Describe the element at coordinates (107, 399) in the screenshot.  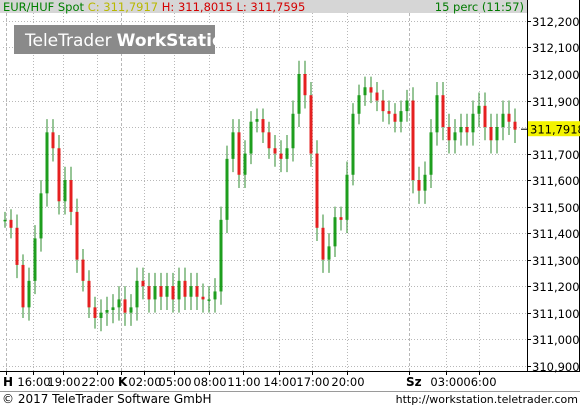
I see `copyright-text: © 2017 TeleTrader Software GmbH` at that location.